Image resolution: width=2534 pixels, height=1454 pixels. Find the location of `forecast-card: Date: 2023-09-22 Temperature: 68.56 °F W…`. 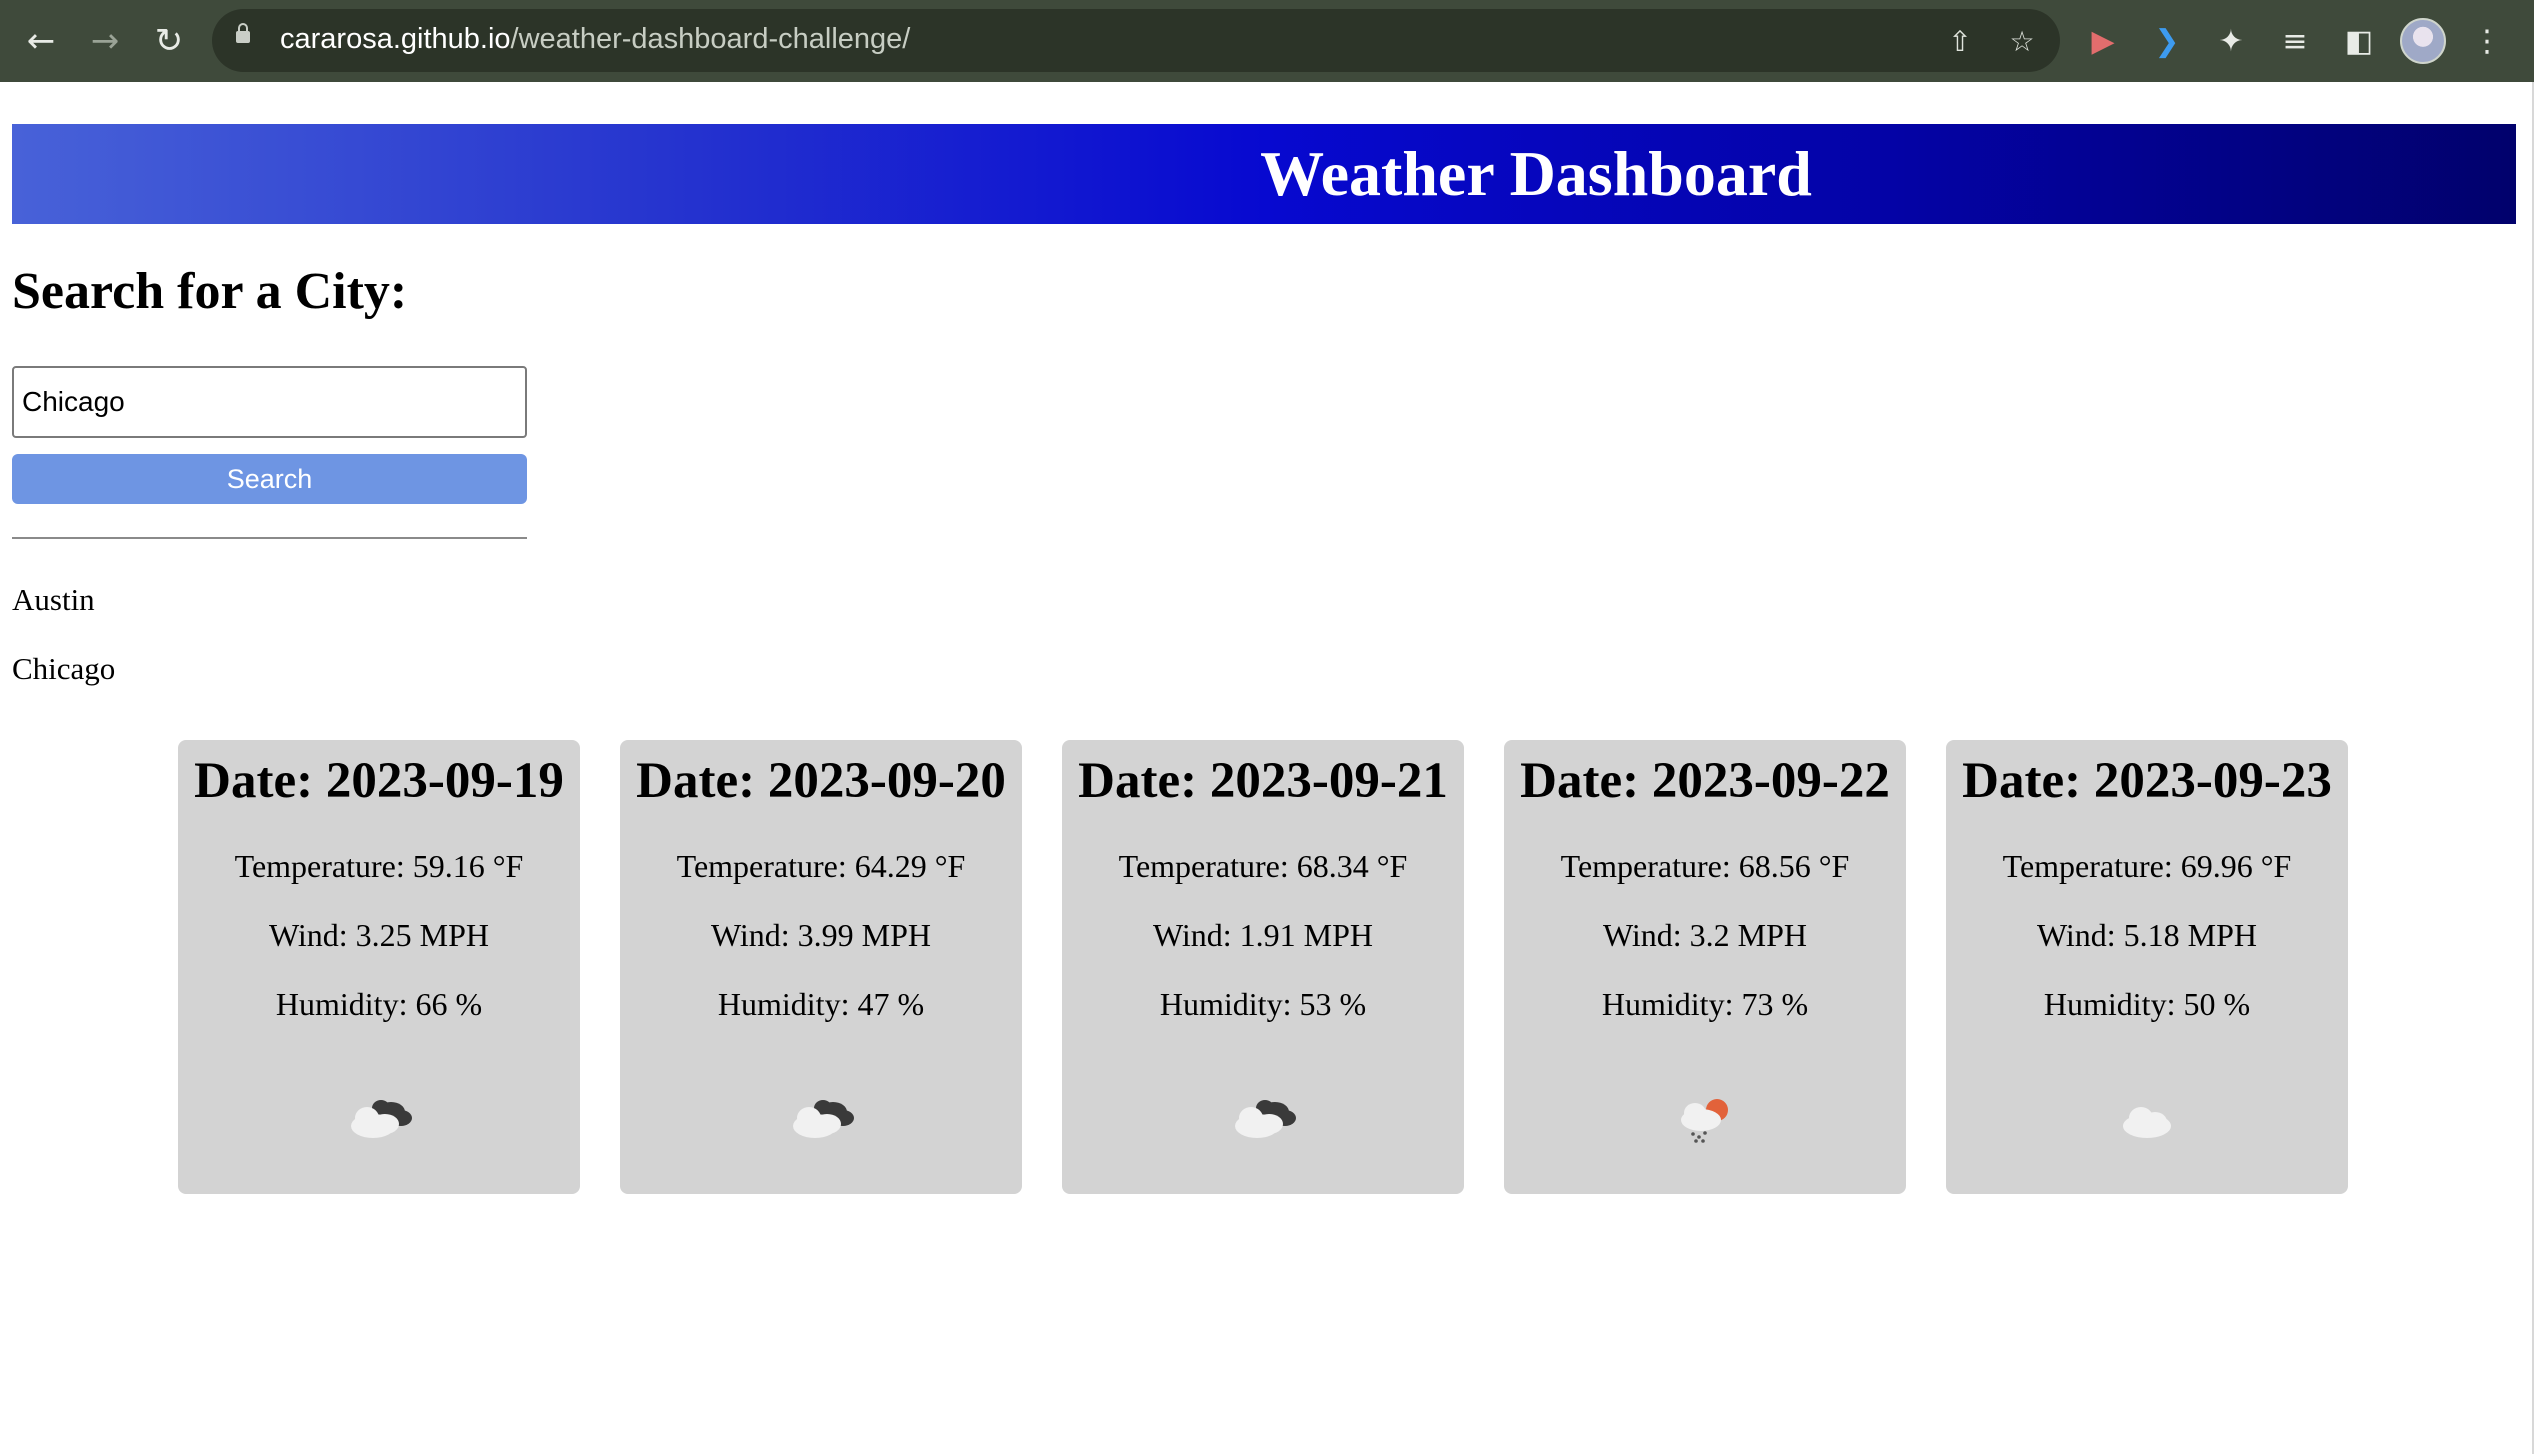

forecast-card: Date: 2023-09-22 Temperature: 68.56 °F W… is located at coordinates (1705, 967).